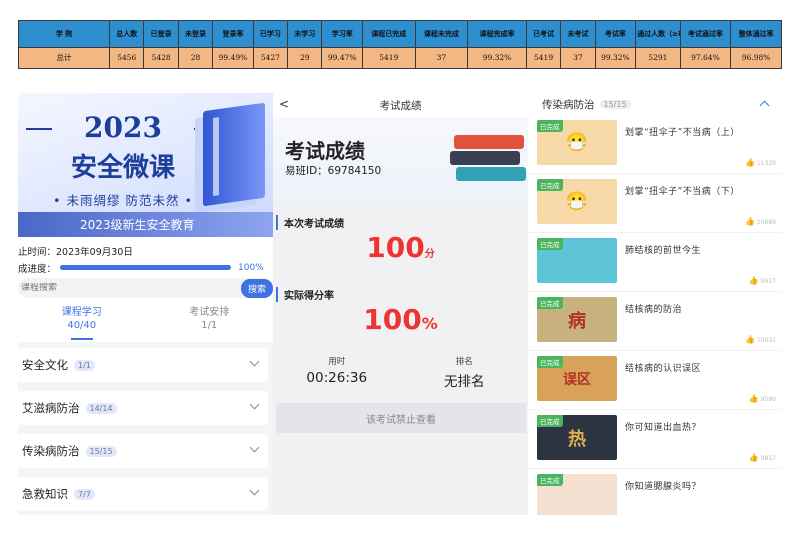  I want to click on stats-header-cell: 考试率, so click(615, 34).